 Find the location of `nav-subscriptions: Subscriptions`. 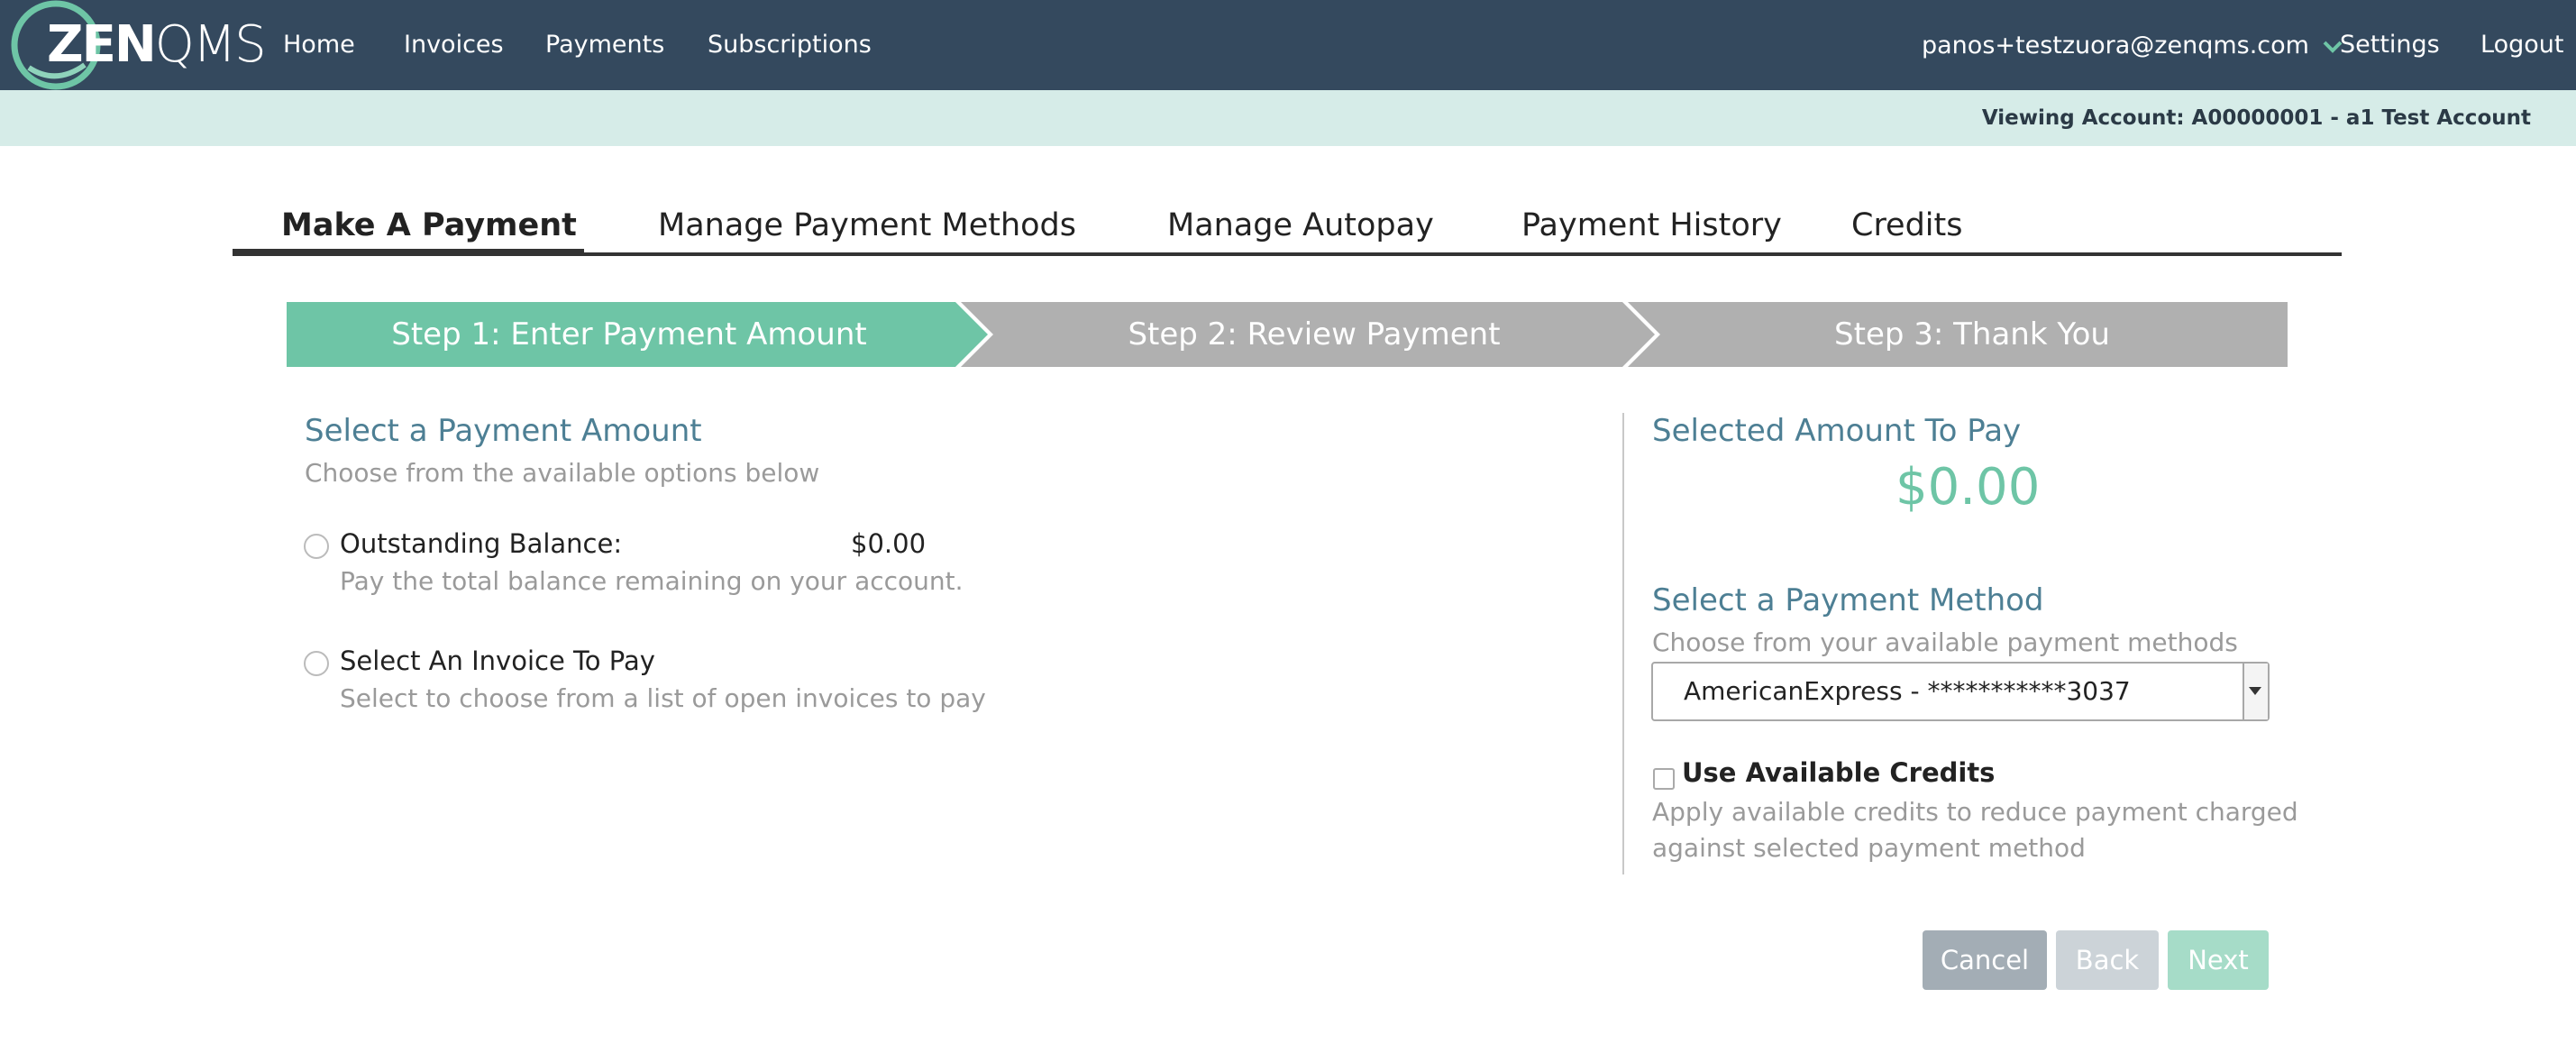

nav-subscriptions: Subscriptions is located at coordinates (790, 45).